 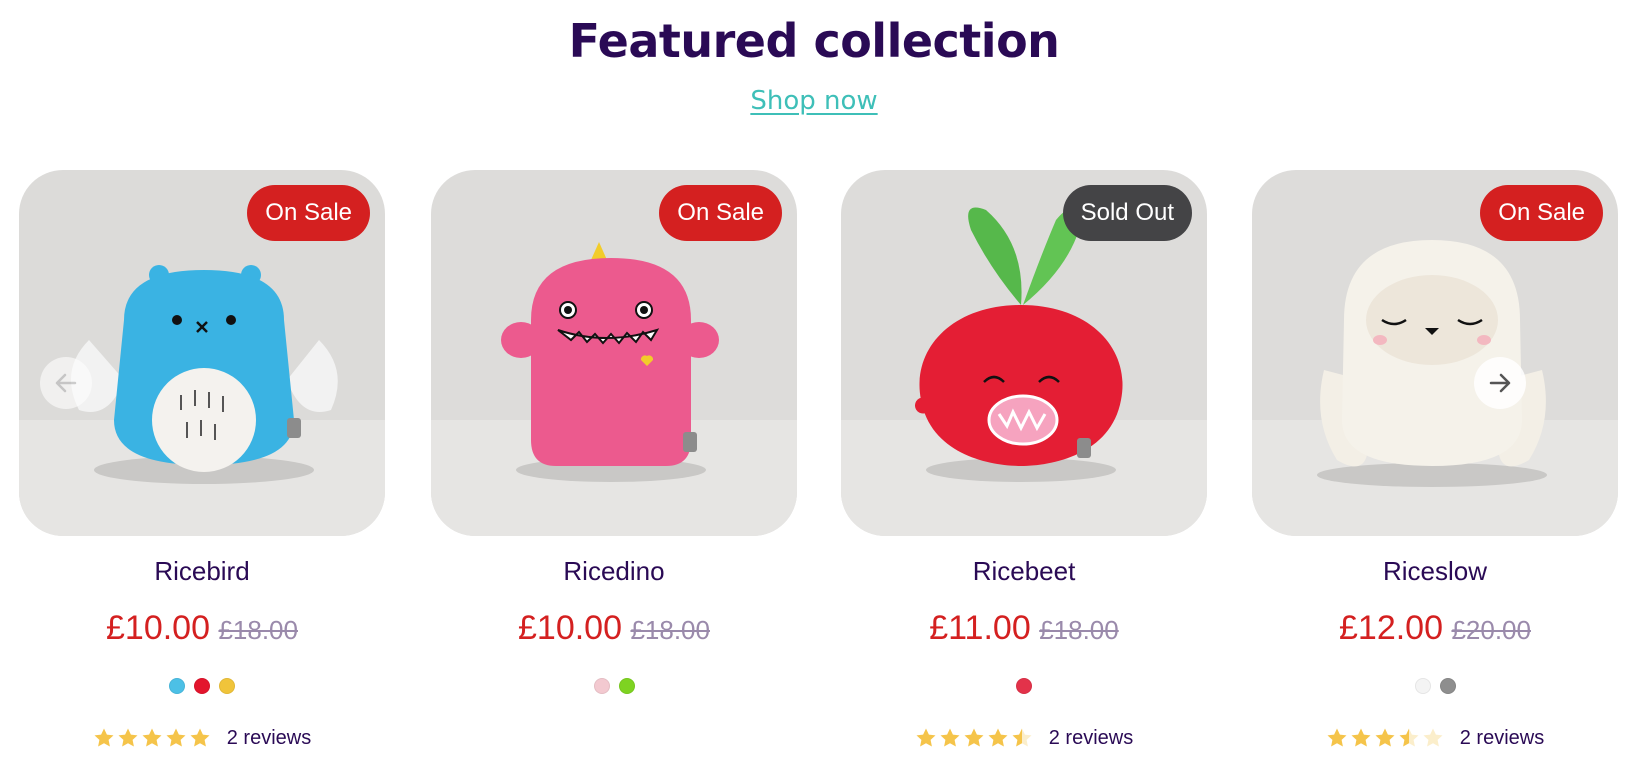 I want to click on price-row: £11.00 £18.00, so click(x=1024, y=628).